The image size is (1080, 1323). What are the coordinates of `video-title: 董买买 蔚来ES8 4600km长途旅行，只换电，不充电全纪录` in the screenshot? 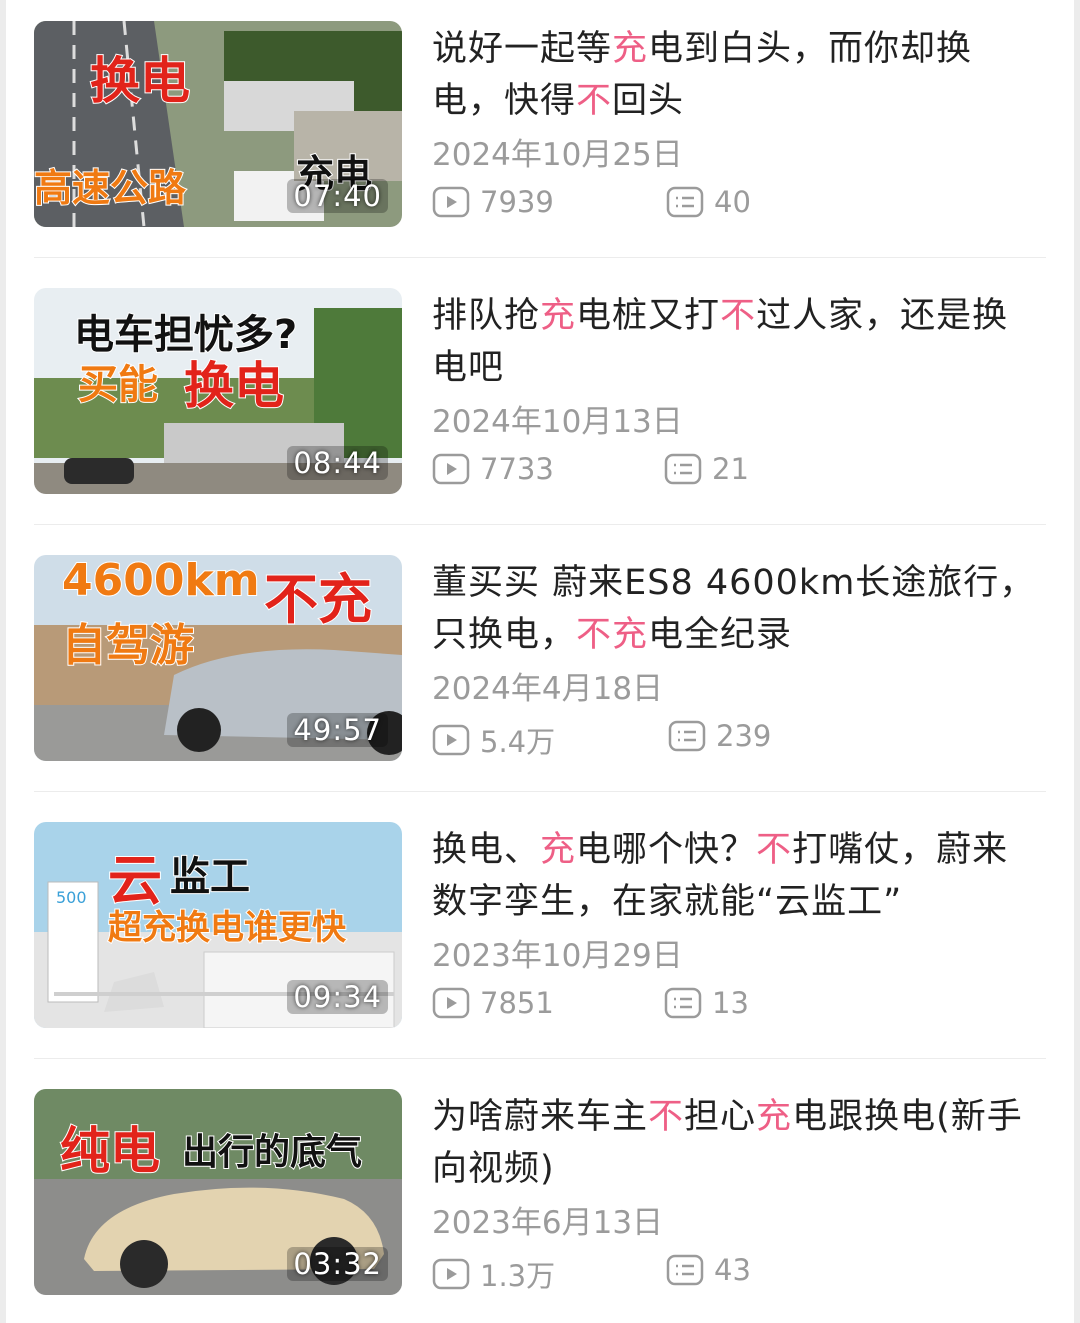 It's located at (736, 609).